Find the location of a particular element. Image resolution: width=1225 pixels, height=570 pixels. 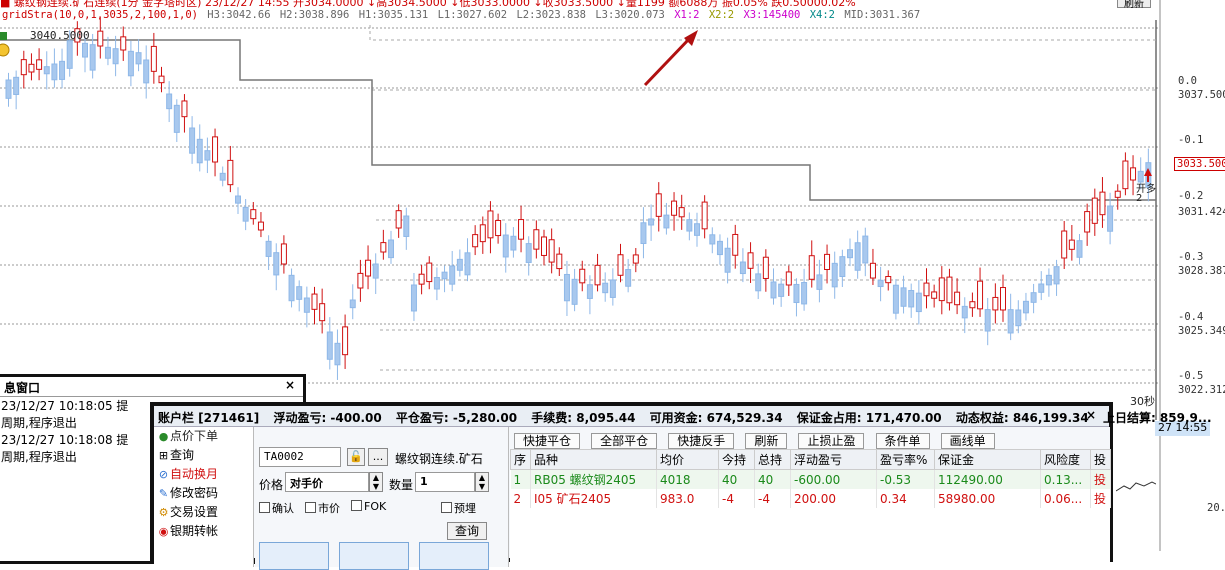

l3-value: L3:3020.073 is located at coordinates (630, 15).